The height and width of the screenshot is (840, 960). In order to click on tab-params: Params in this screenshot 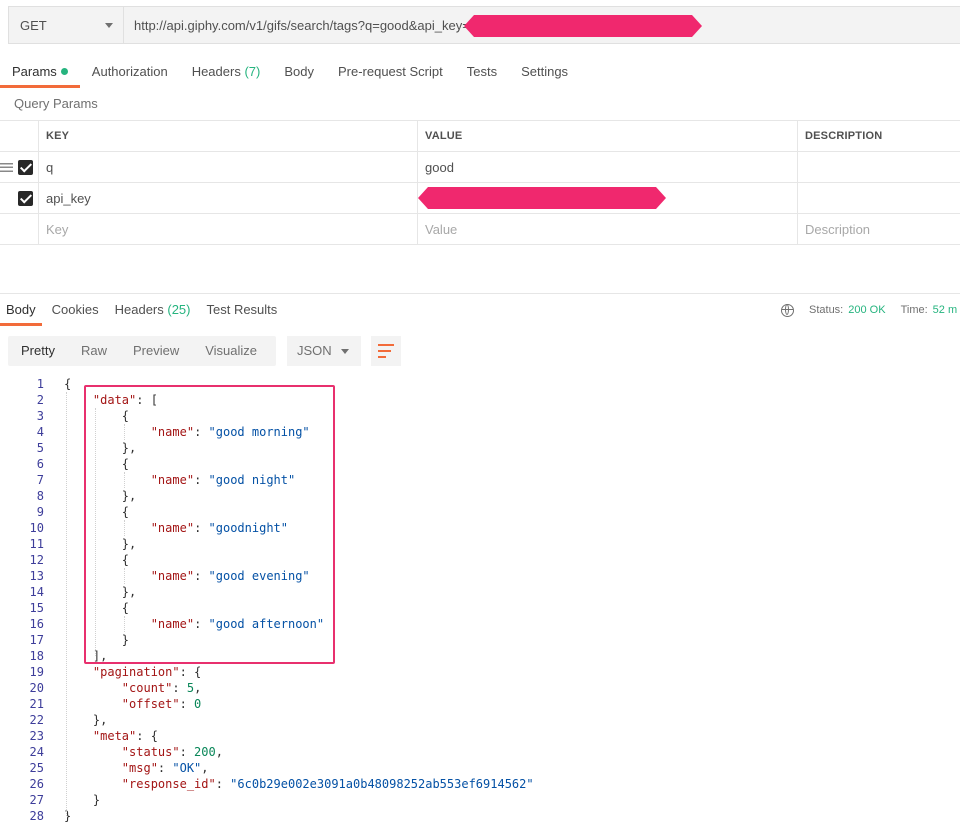, I will do `click(40, 72)`.